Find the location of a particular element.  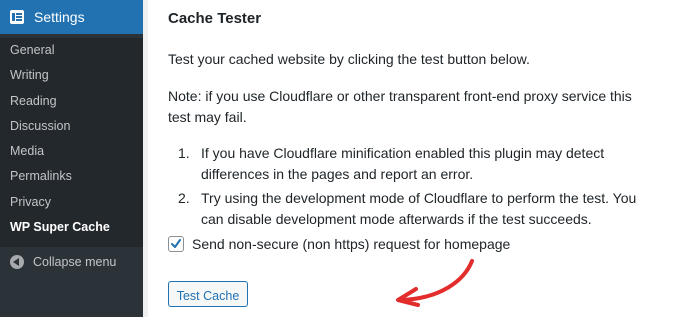

sidebar-item-privacy: Privacy is located at coordinates (71, 202).